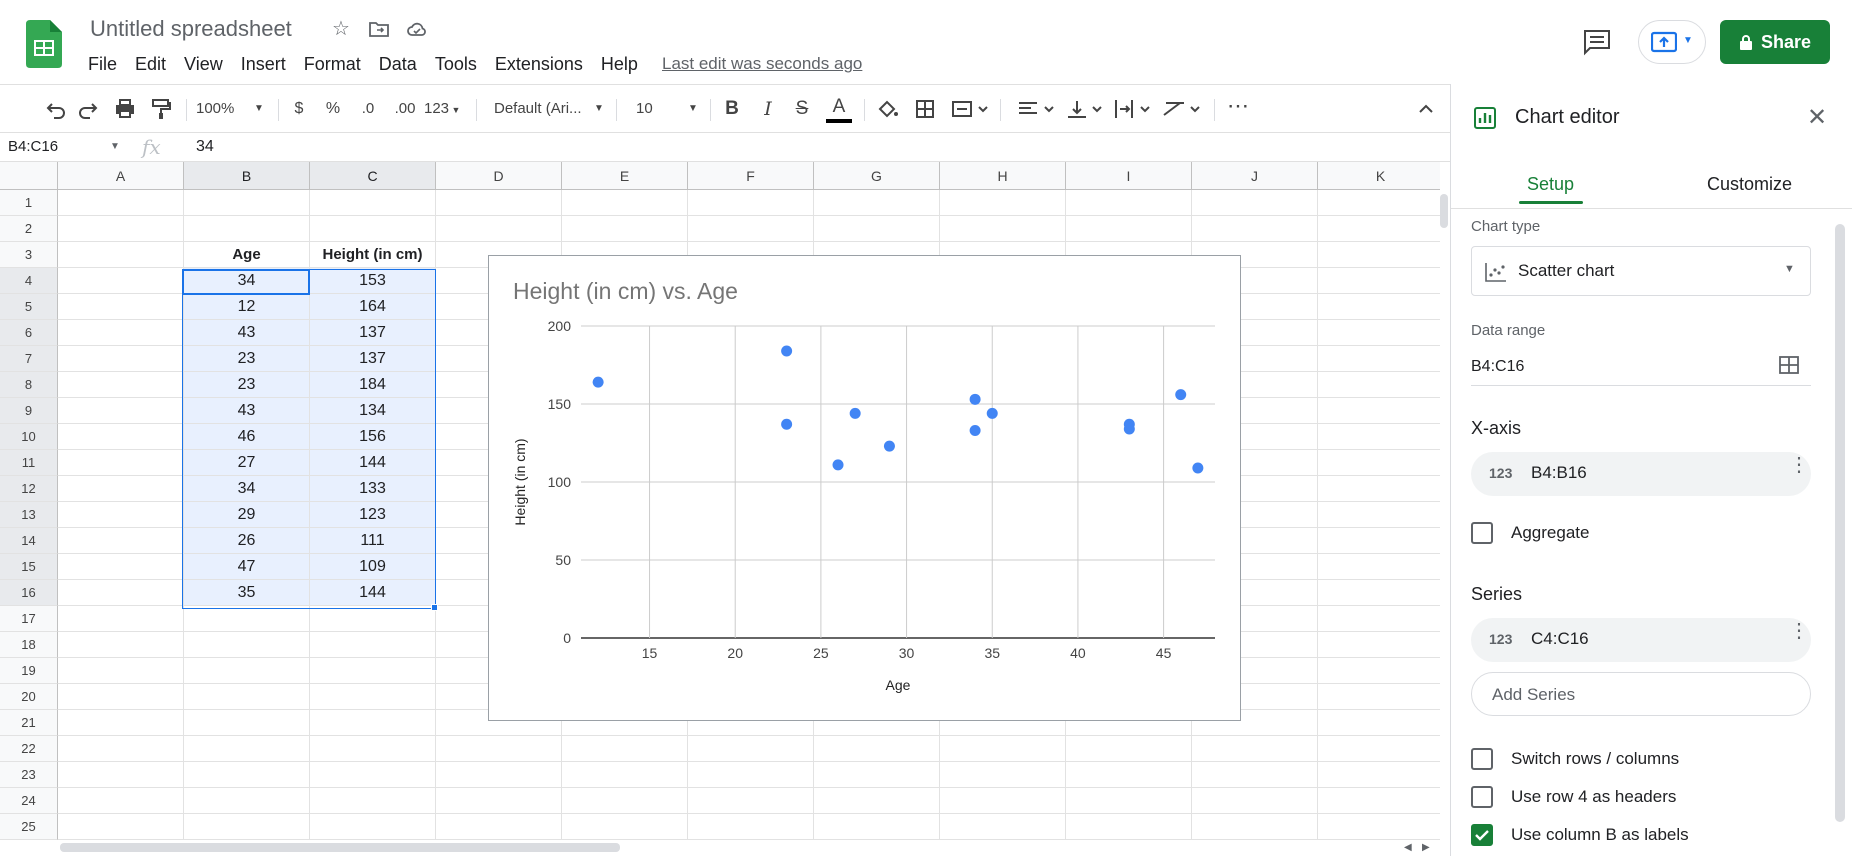 Image resolution: width=1852 pixels, height=856 pixels. Describe the element at coordinates (751, 176) in the screenshot. I see `column-header-f: F` at that location.